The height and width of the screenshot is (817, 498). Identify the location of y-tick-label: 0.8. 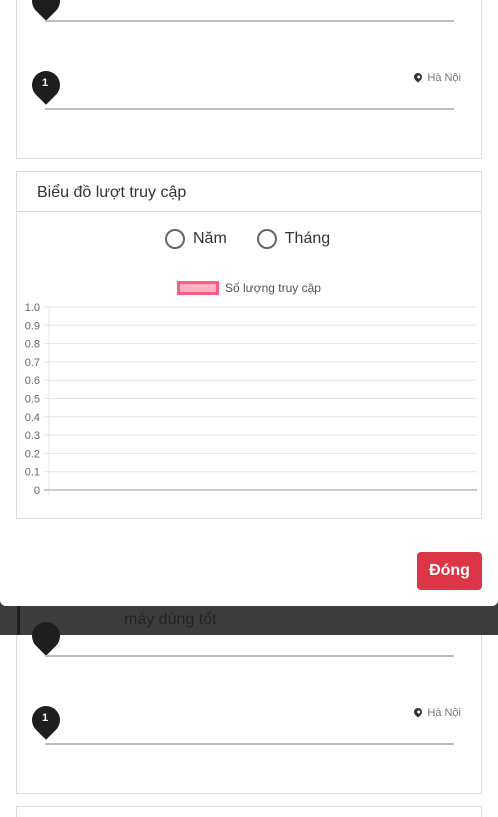
(32, 345).